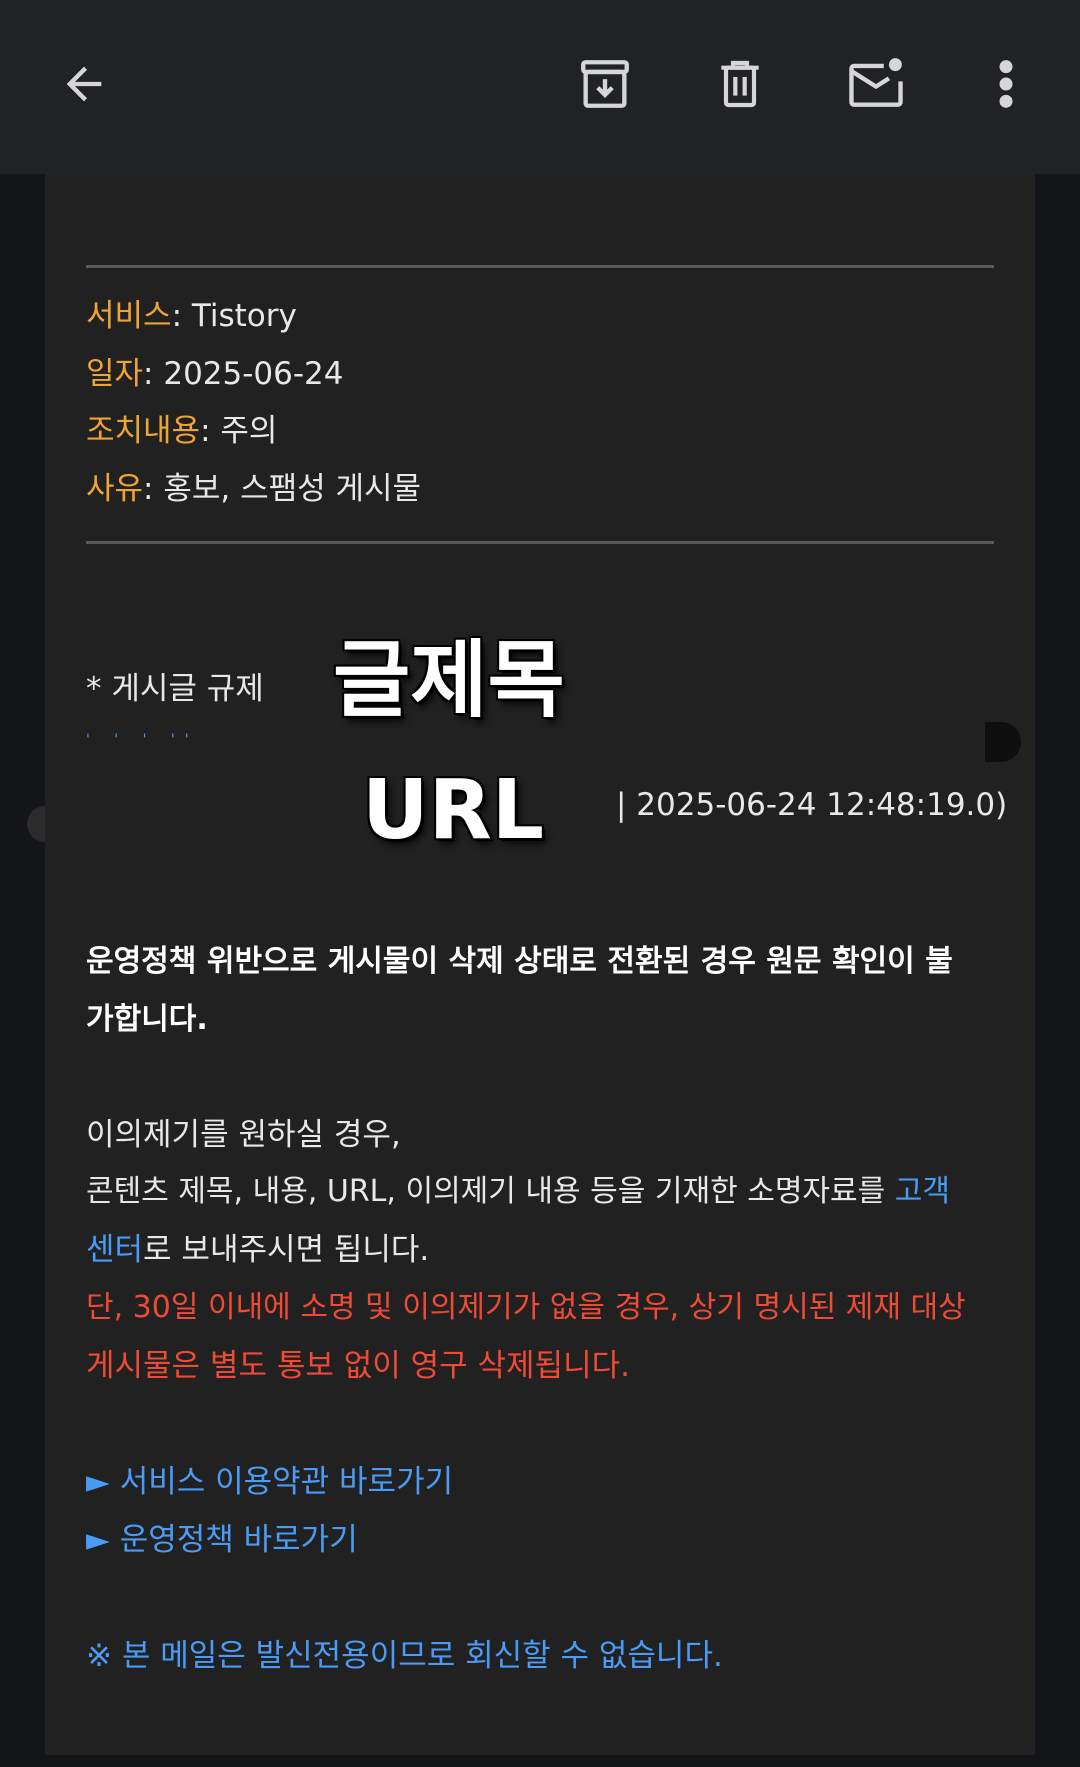 The width and height of the screenshot is (1080, 1767). What do you see at coordinates (519, 961) in the screenshot?
I see `notice-line-1: 운영정책 위반으로 게시물이 삭제 상태로 전환된 경우 원문 확인이 불` at bounding box center [519, 961].